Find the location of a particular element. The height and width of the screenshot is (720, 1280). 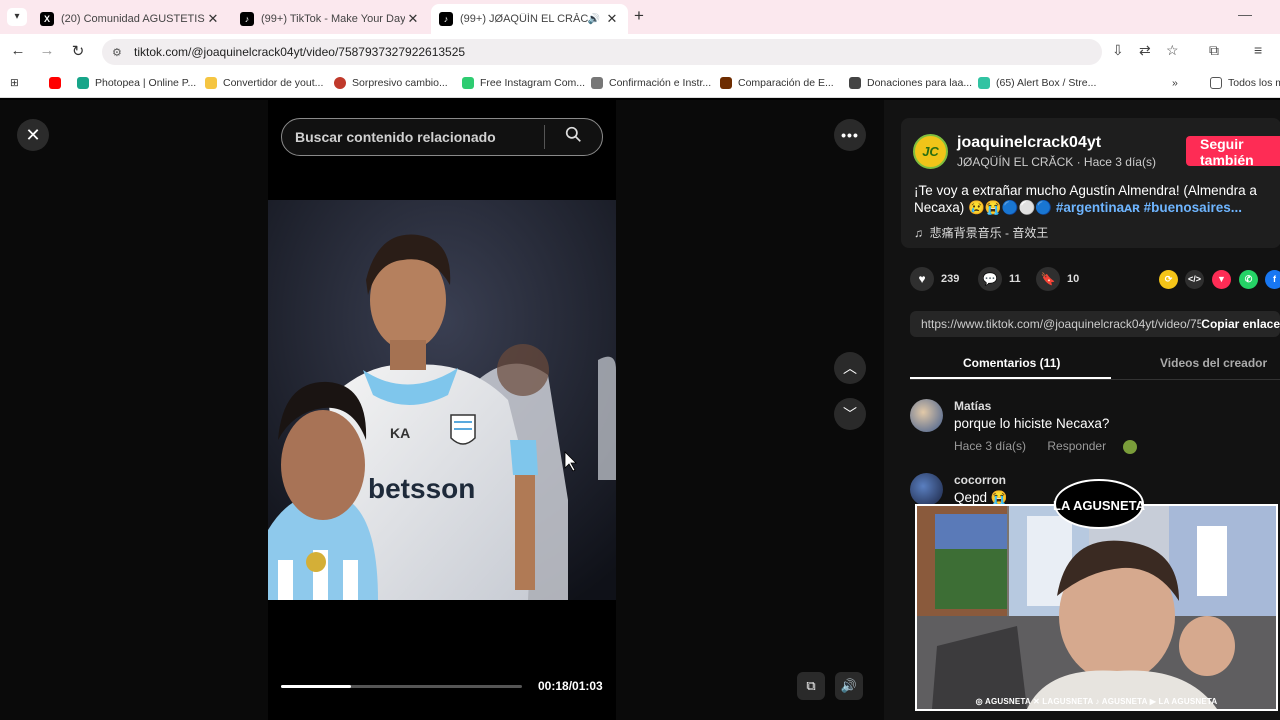

photopea-icon is located at coordinates (83, 83).